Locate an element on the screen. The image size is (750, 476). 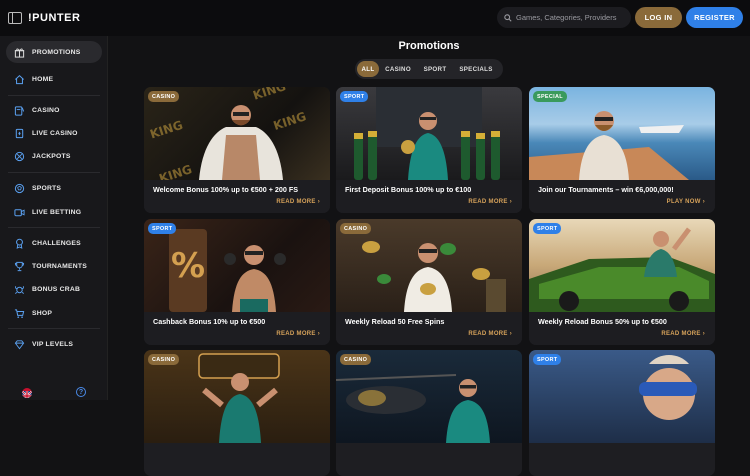
diamond-icon is located at coordinates (19, 344).